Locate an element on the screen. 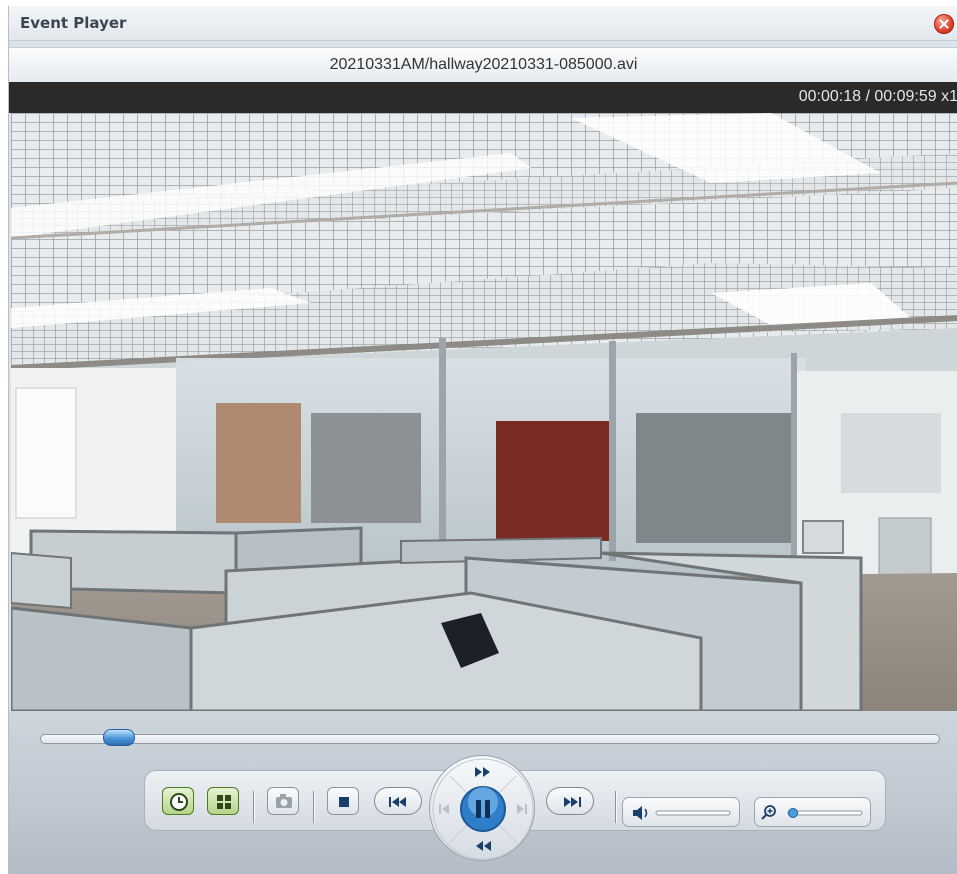 The image size is (957, 874). previous-button is located at coordinates (398, 801).